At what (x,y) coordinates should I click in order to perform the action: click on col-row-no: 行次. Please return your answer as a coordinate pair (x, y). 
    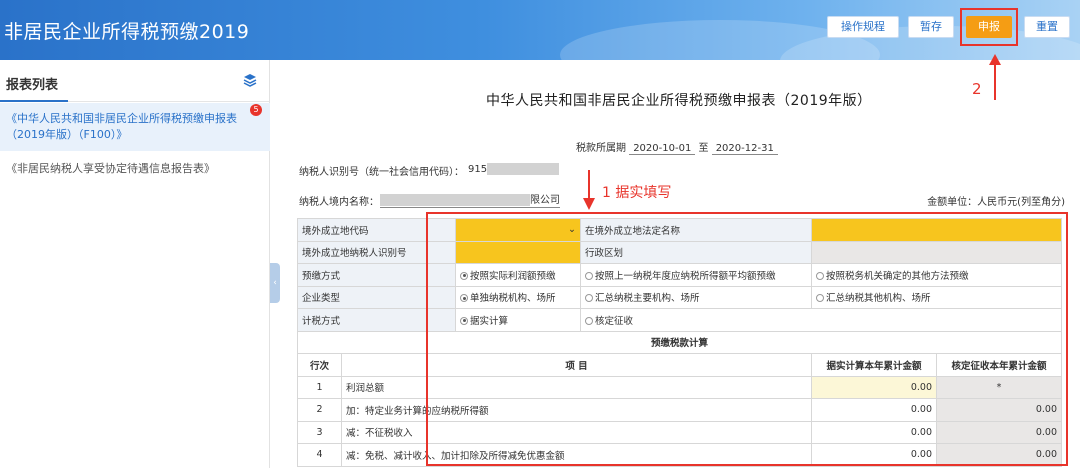
    Looking at the image, I should click on (319, 365).